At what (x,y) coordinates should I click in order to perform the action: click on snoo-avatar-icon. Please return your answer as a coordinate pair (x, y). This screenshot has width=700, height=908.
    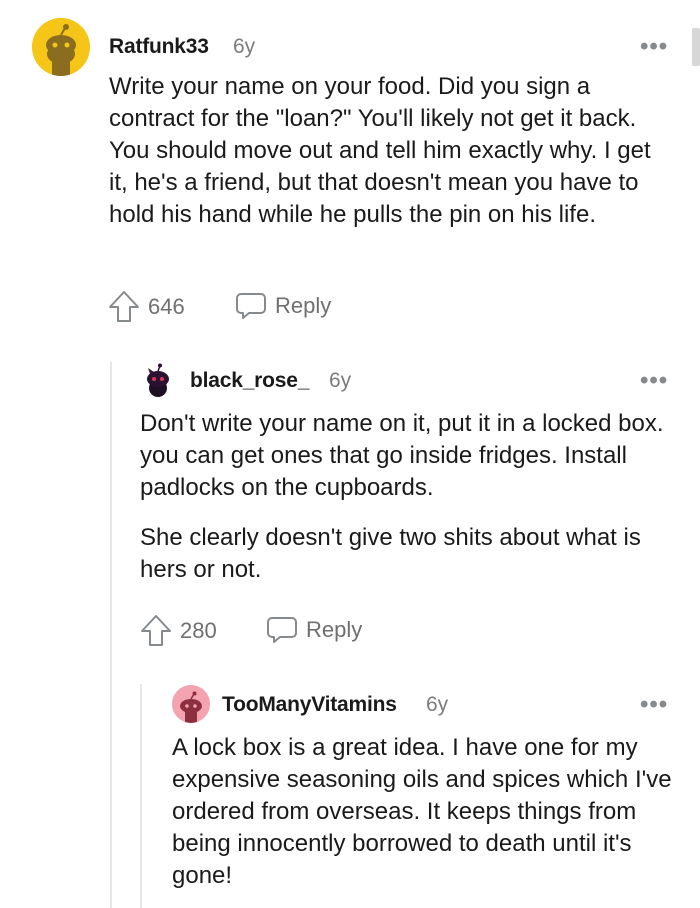
    Looking at the image, I should click on (191, 704).